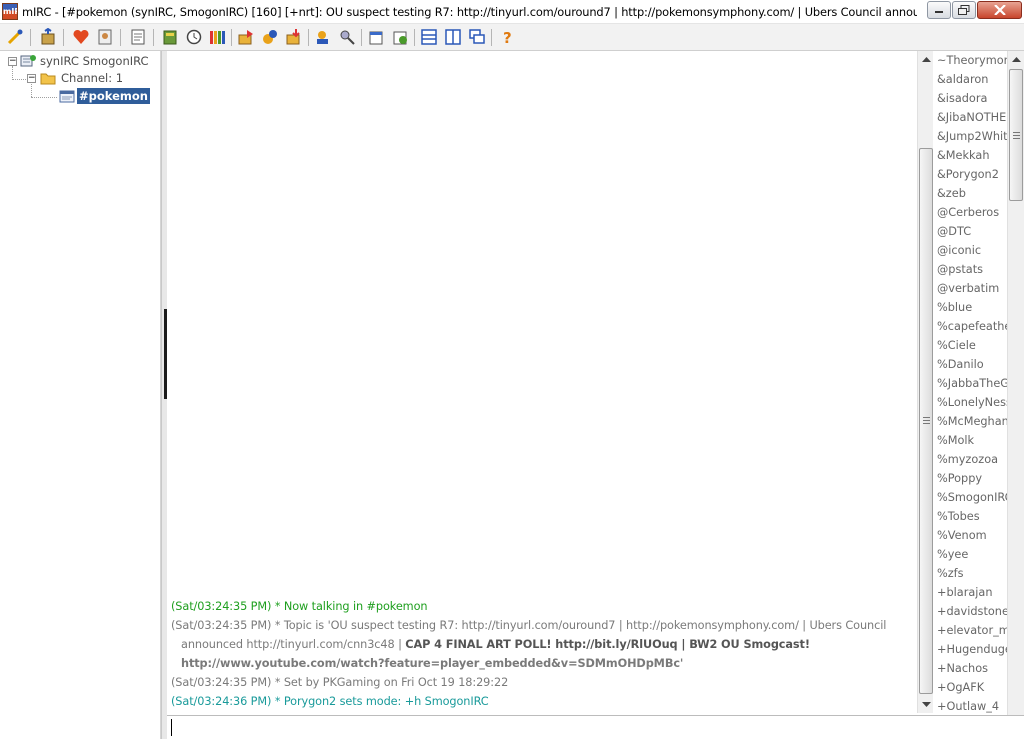 The width and height of the screenshot is (1024, 739). What do you see at coordinates (15, 37) in the screenshot?
I see `connect-icon` at bounding box center [15, 37].